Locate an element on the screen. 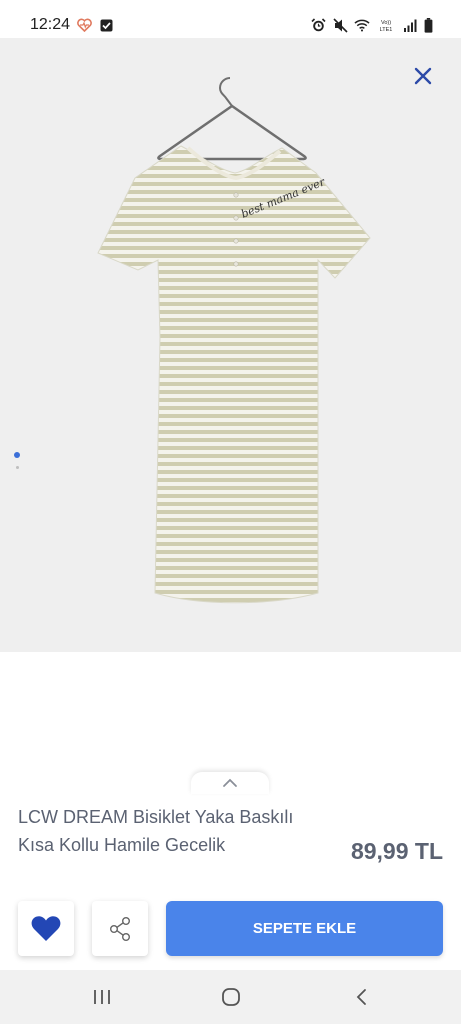 The width and height of the screenshot is (461, 1024). product-price: 89,99 TL is located at coordinates (396, 851).